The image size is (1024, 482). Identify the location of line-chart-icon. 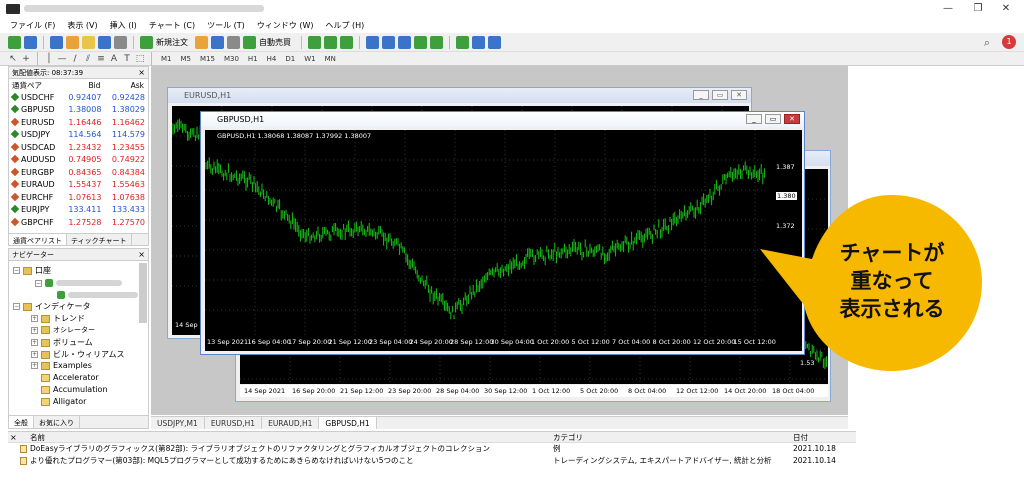
(346, 42).